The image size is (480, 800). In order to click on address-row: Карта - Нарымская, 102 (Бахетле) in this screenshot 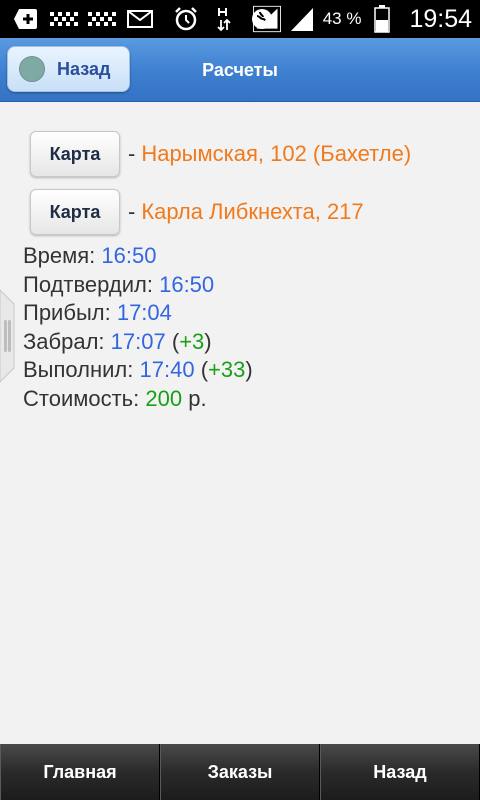, I will do `click(220, 154)`.